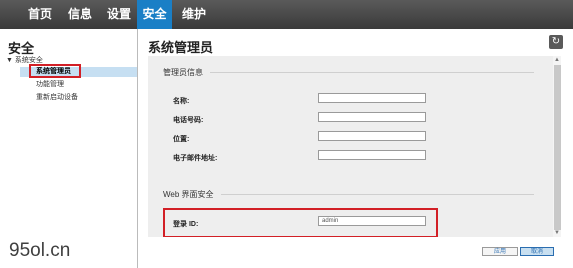 This screenshot has height=268, width=573. Describe the element at coordinates (372, 117) in the screenshot. I see `phone-field` at that location.